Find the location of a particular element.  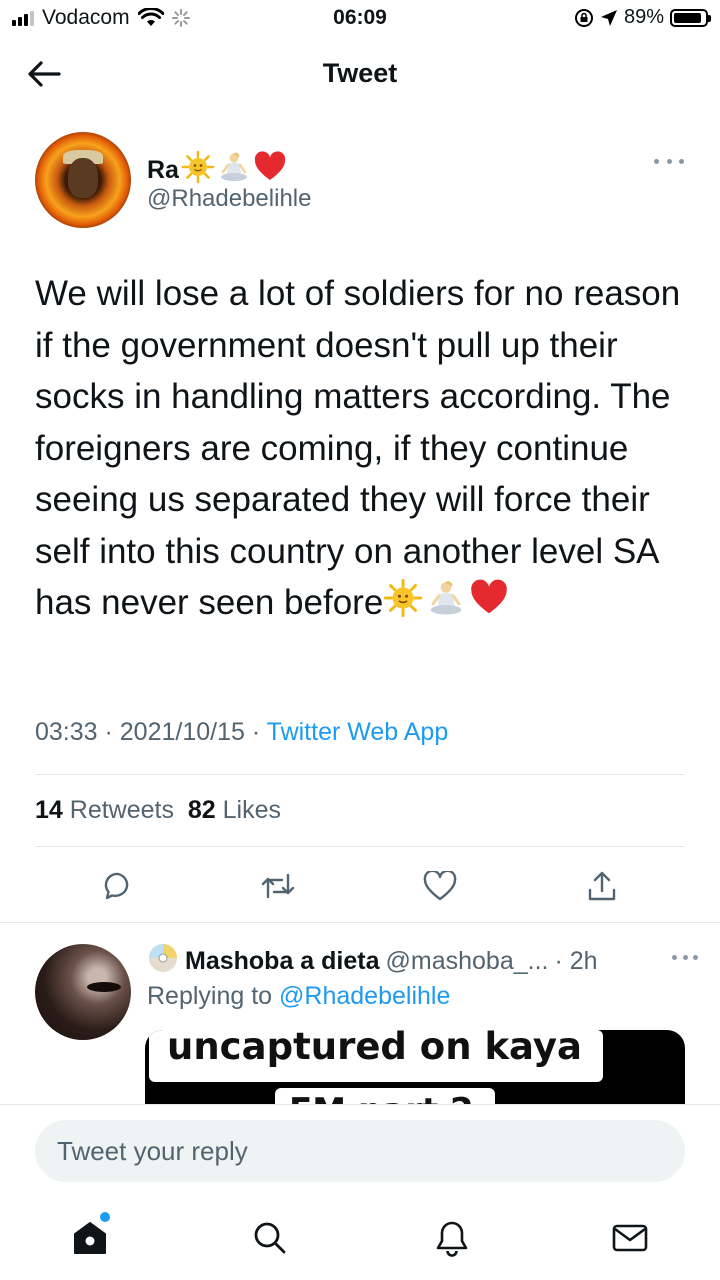

share-button is located at coordinates (602, 886).